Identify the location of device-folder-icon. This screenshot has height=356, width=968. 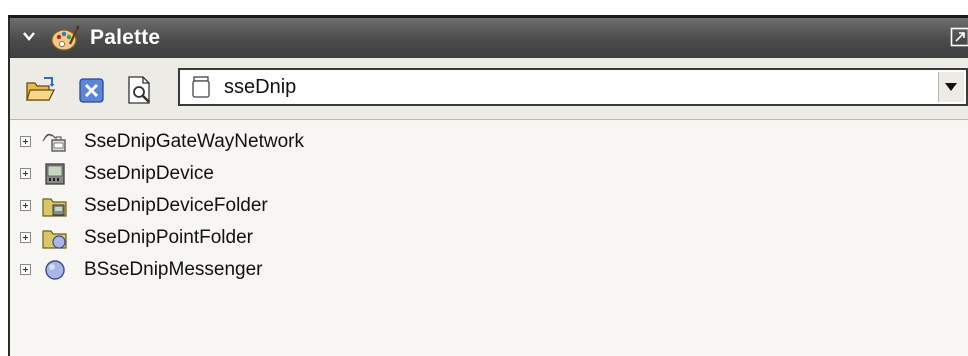
(54, 207).